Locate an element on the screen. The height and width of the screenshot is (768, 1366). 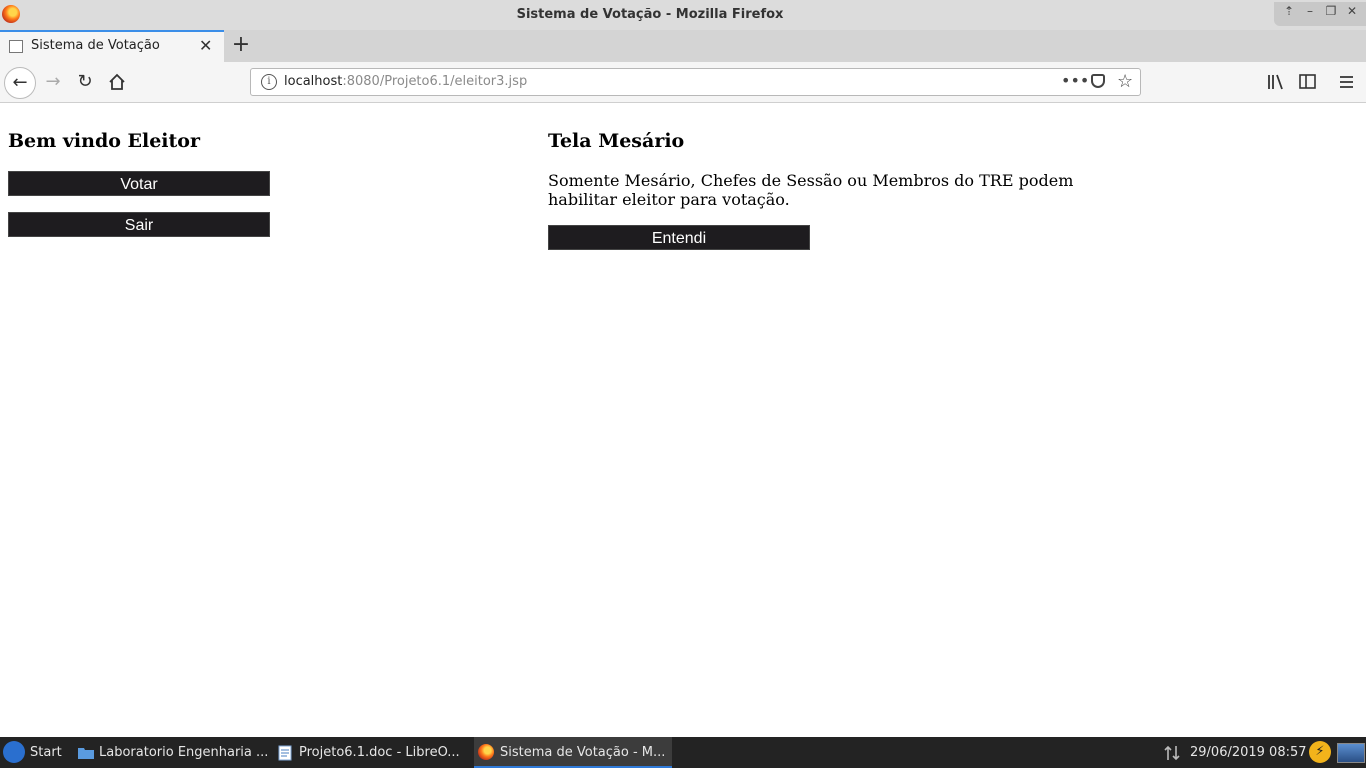
new-tab-icon: + is located at coordinates (241, 46).